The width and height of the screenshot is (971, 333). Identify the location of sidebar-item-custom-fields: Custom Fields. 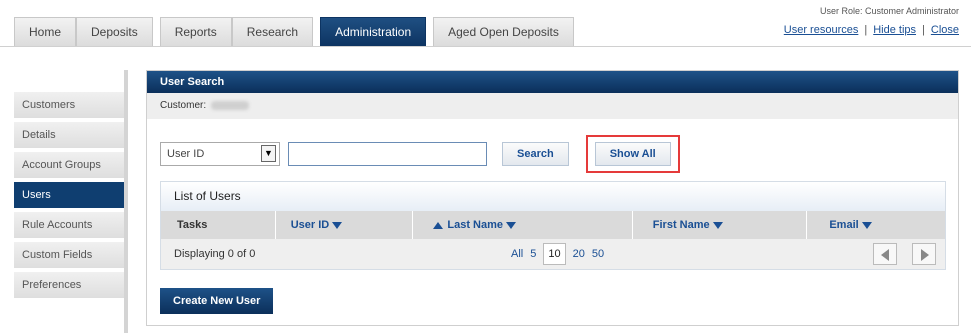
(69, 255).